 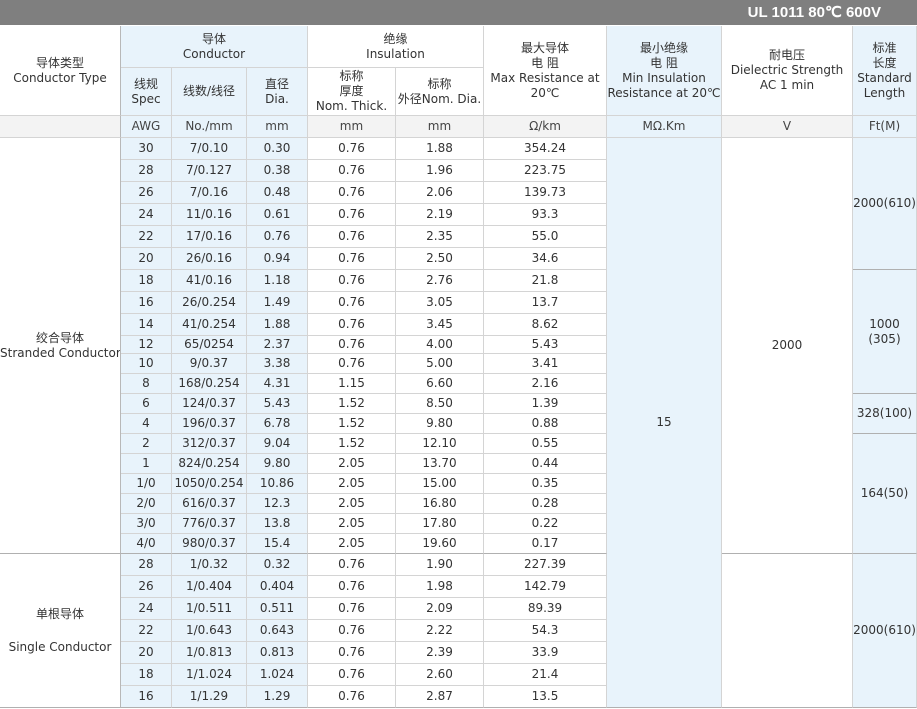 What do you see at coordinates (146, 697) in the screenshot?
I see `spec-cell: 16` at bounding box center [146, 697].